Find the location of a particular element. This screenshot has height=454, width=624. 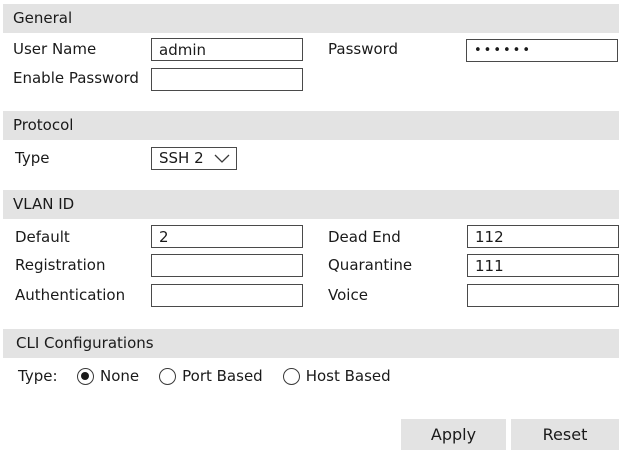

user-name-label: User Name is located at coordinates (55, 49).